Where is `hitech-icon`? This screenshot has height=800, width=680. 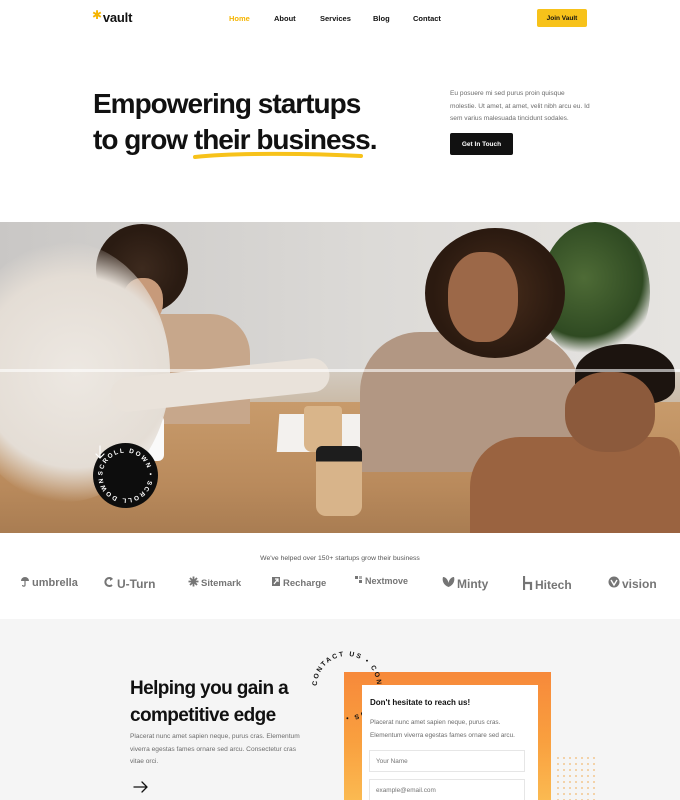
hitech-icon is located at coordinates (527, 584).